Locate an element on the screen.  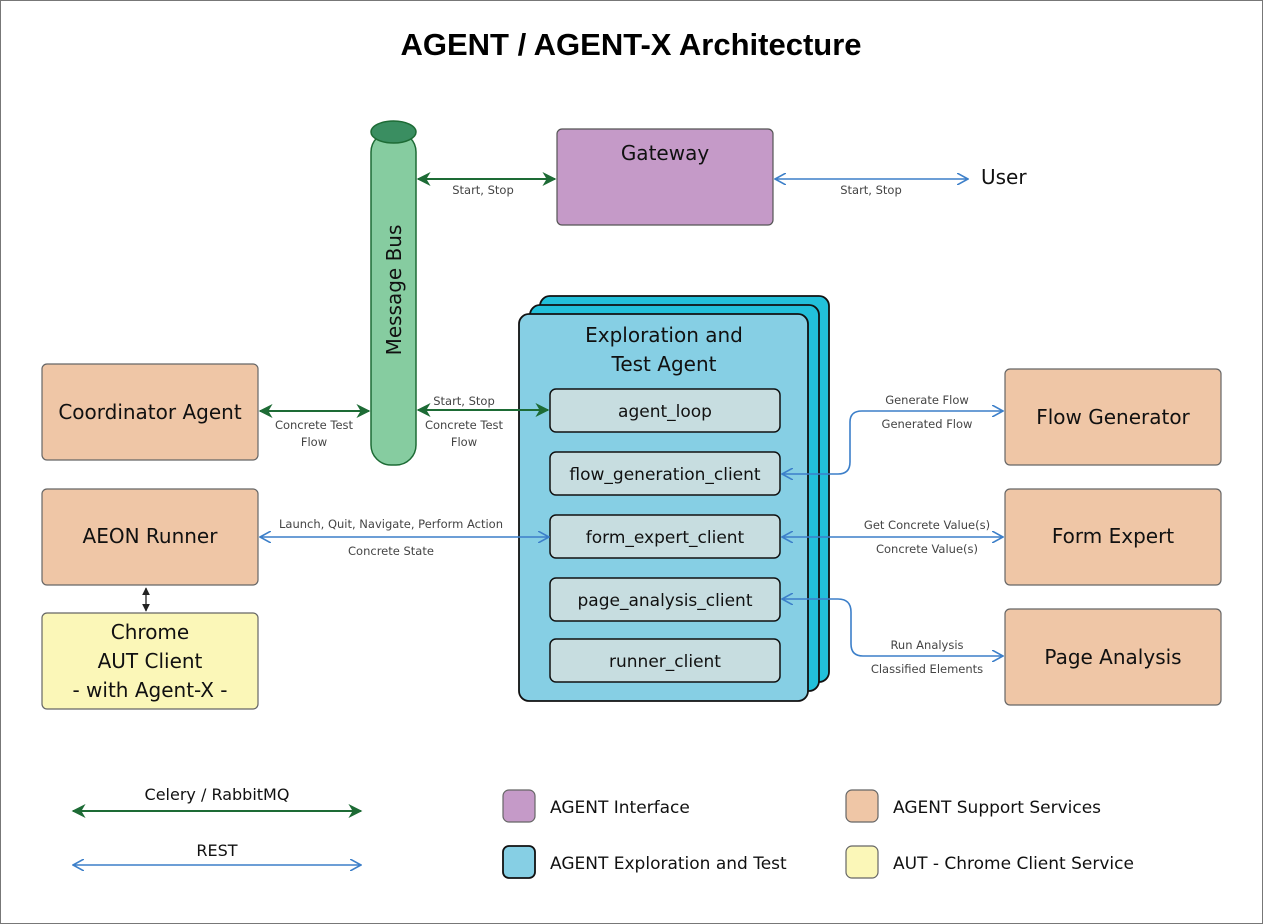
edge-form-bottom-label: Concrete Value(s) is located at coordinates (927, 549).